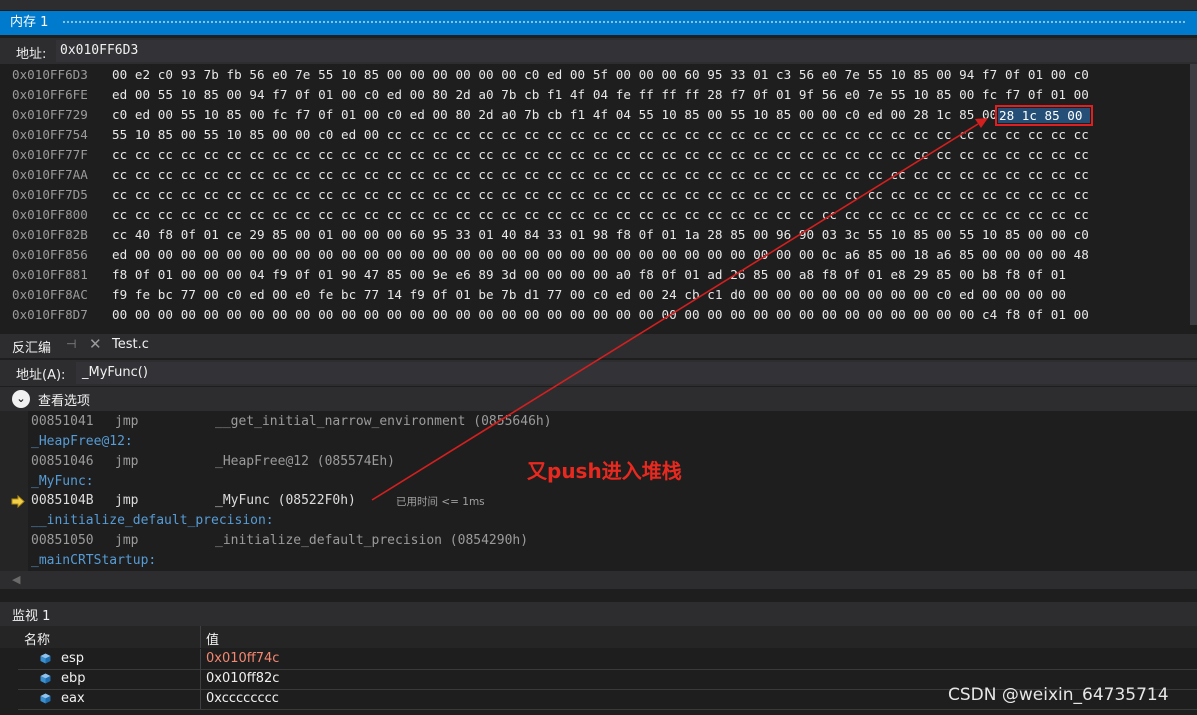  Describe the element at coordinates (607, 659) in the screenshot. I see `watch-row: esp 0x010ff74c` at that location.